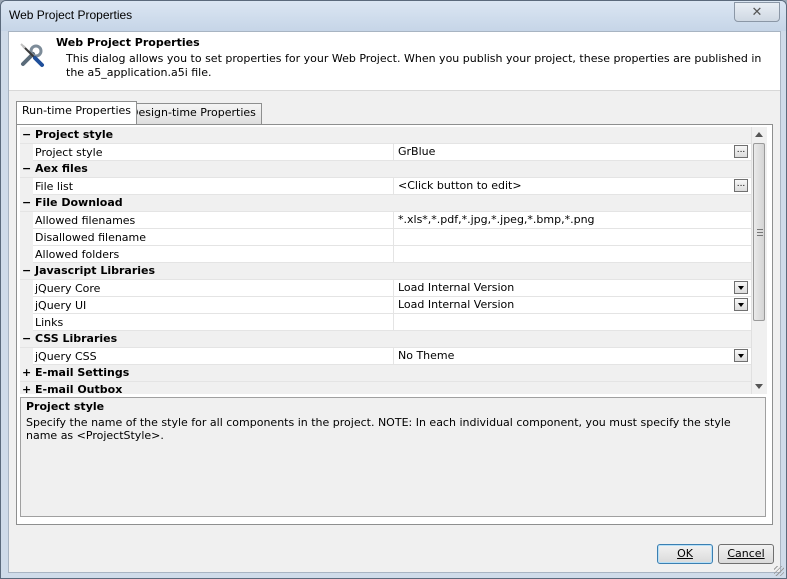  What do you see at coordinates (417, 151) in the screenshot?
I see `property-value-text: GrBlue` at bounding box center [417, 151].